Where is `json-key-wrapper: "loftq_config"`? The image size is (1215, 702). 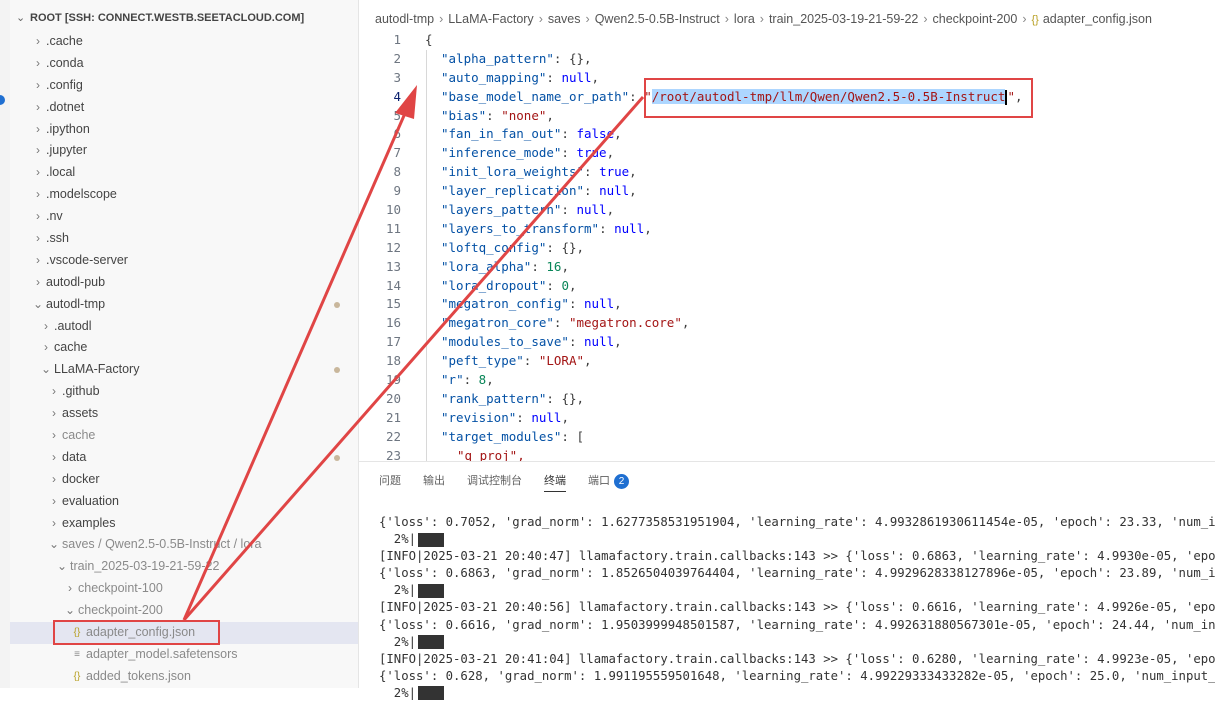 json-key-wrapper: "loftq_config" is located at coordinates (494, 247).